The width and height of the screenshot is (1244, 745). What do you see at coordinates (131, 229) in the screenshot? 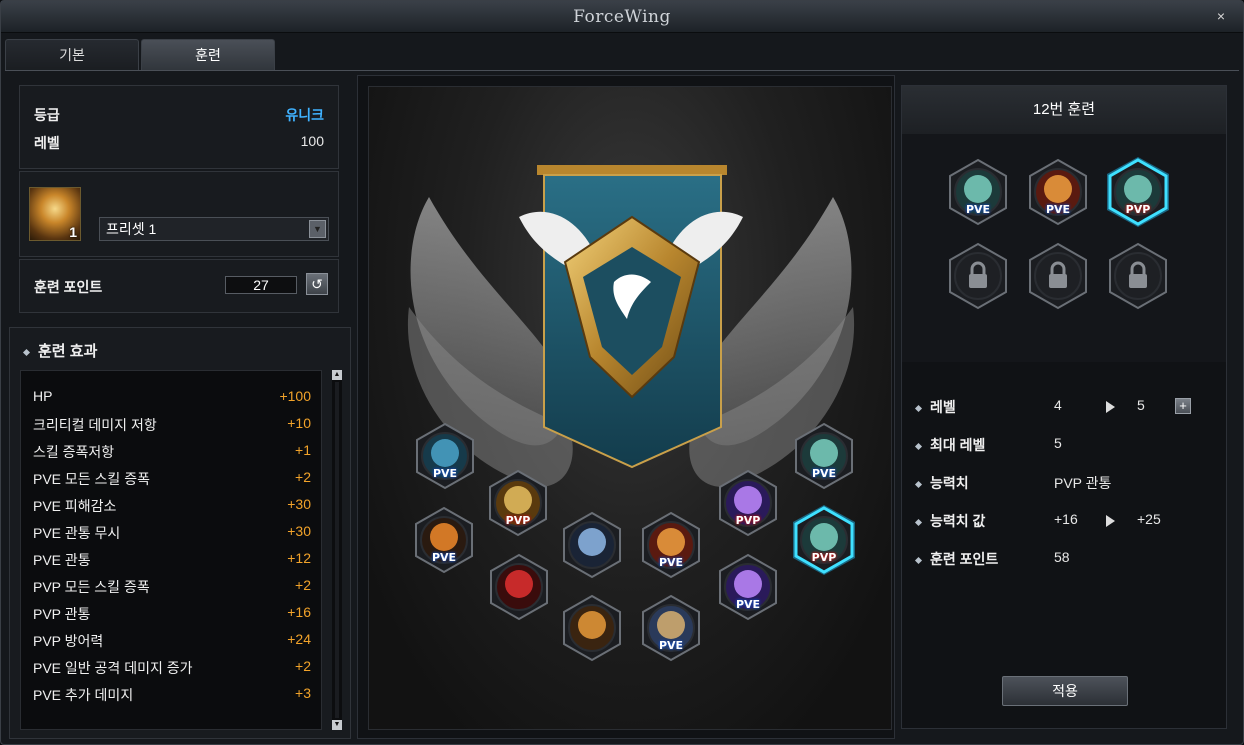
I see `preset-selected: 프리셋 1` at bounding box center [131, 229].